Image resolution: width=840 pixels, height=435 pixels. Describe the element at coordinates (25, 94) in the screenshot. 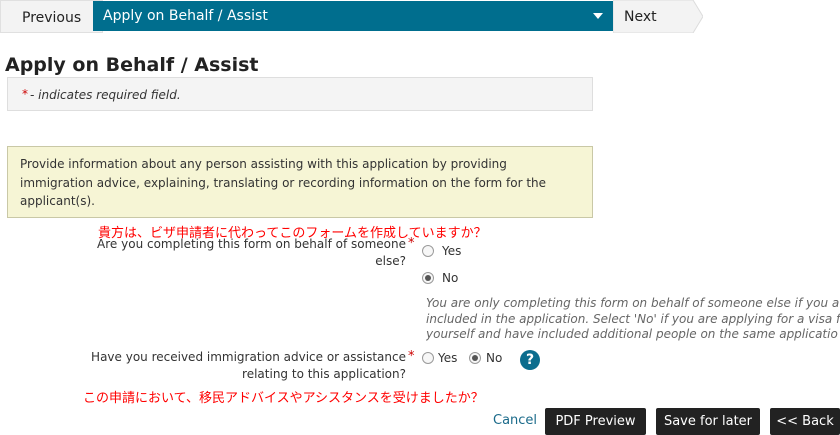

I see `required-star: *` at that location.